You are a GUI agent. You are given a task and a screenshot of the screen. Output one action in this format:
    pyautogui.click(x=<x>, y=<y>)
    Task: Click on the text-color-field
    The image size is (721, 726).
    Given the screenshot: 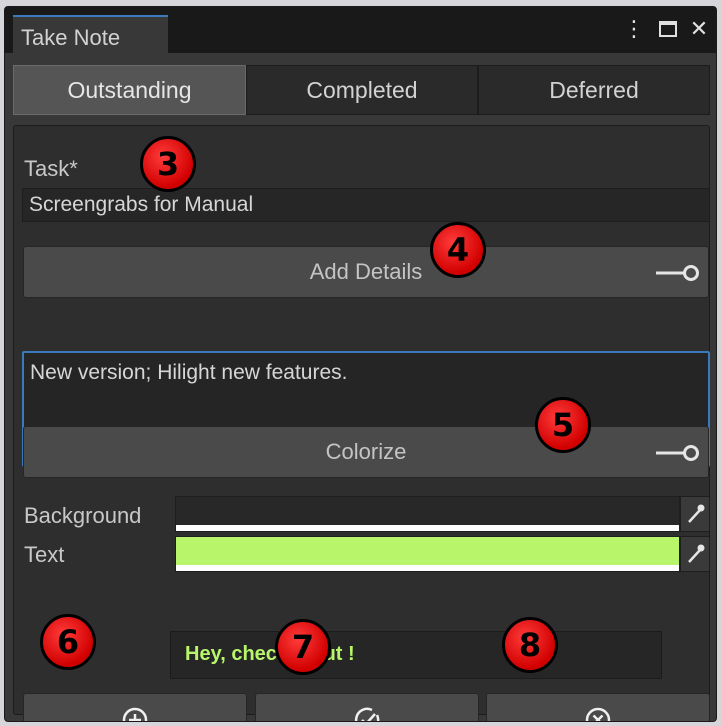 What is the action you would take?
    pyautogui.click(x=427, y=554)
    